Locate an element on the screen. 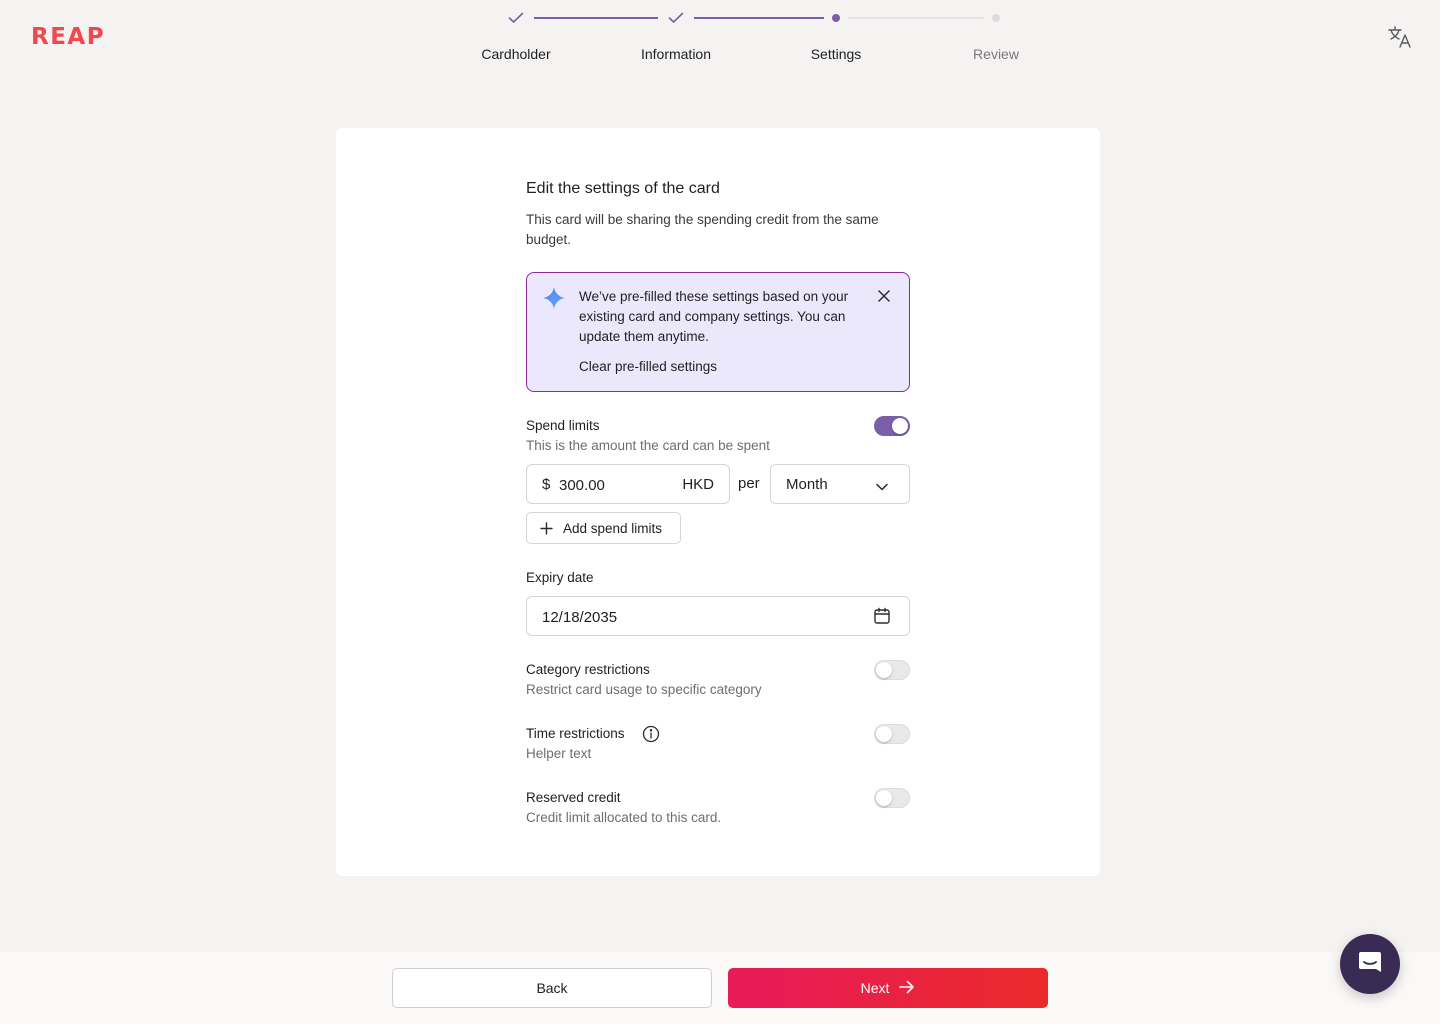 The height and width of the screenshot is (1024, 1440). spend-limits-toggle is located at coordinates (892, 426).